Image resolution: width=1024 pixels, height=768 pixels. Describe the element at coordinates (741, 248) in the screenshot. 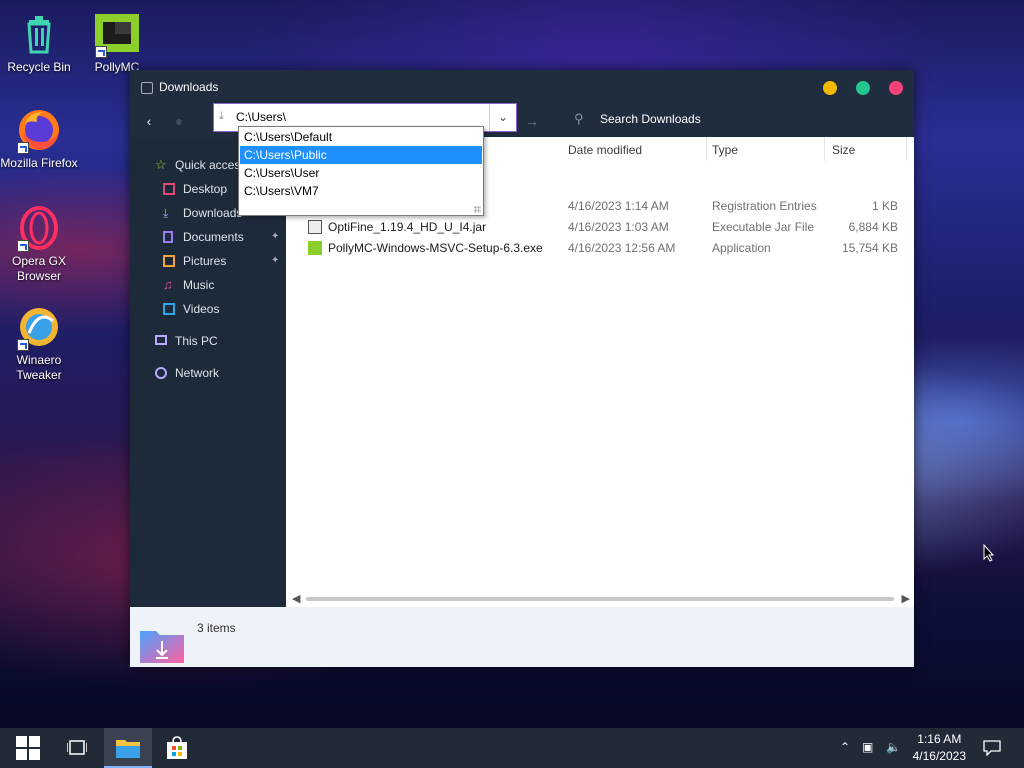

I see `file-type: Application` at that location.